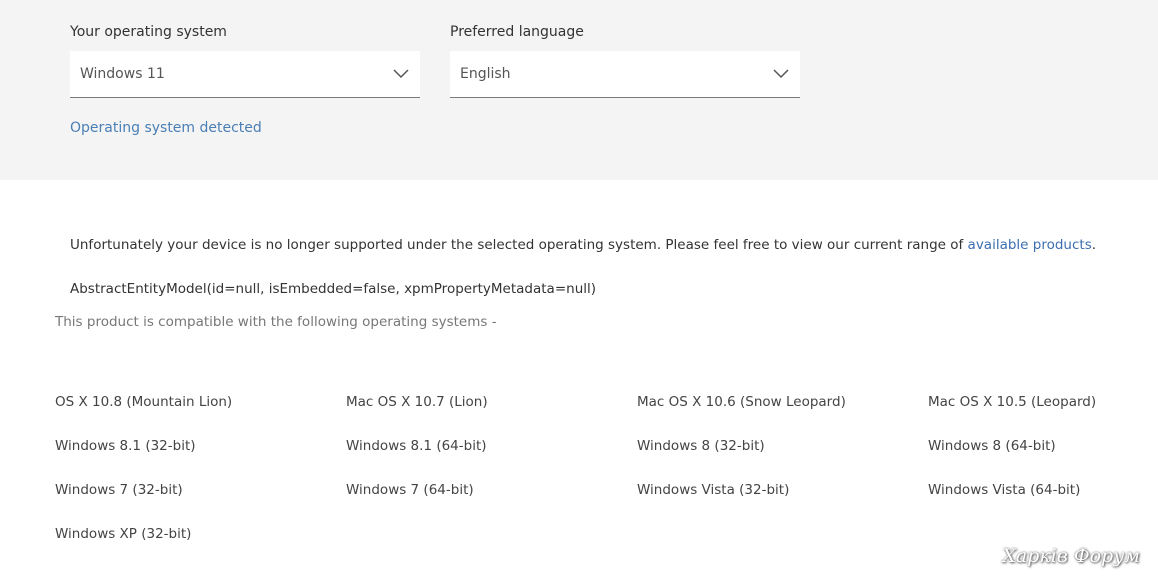 Image resolution: width=1158 pixels, height=577 pixels. Describe the element at coordinates (1071, 556) in the screenshot. I see `watermark-logo: Харків Форум` at that location.